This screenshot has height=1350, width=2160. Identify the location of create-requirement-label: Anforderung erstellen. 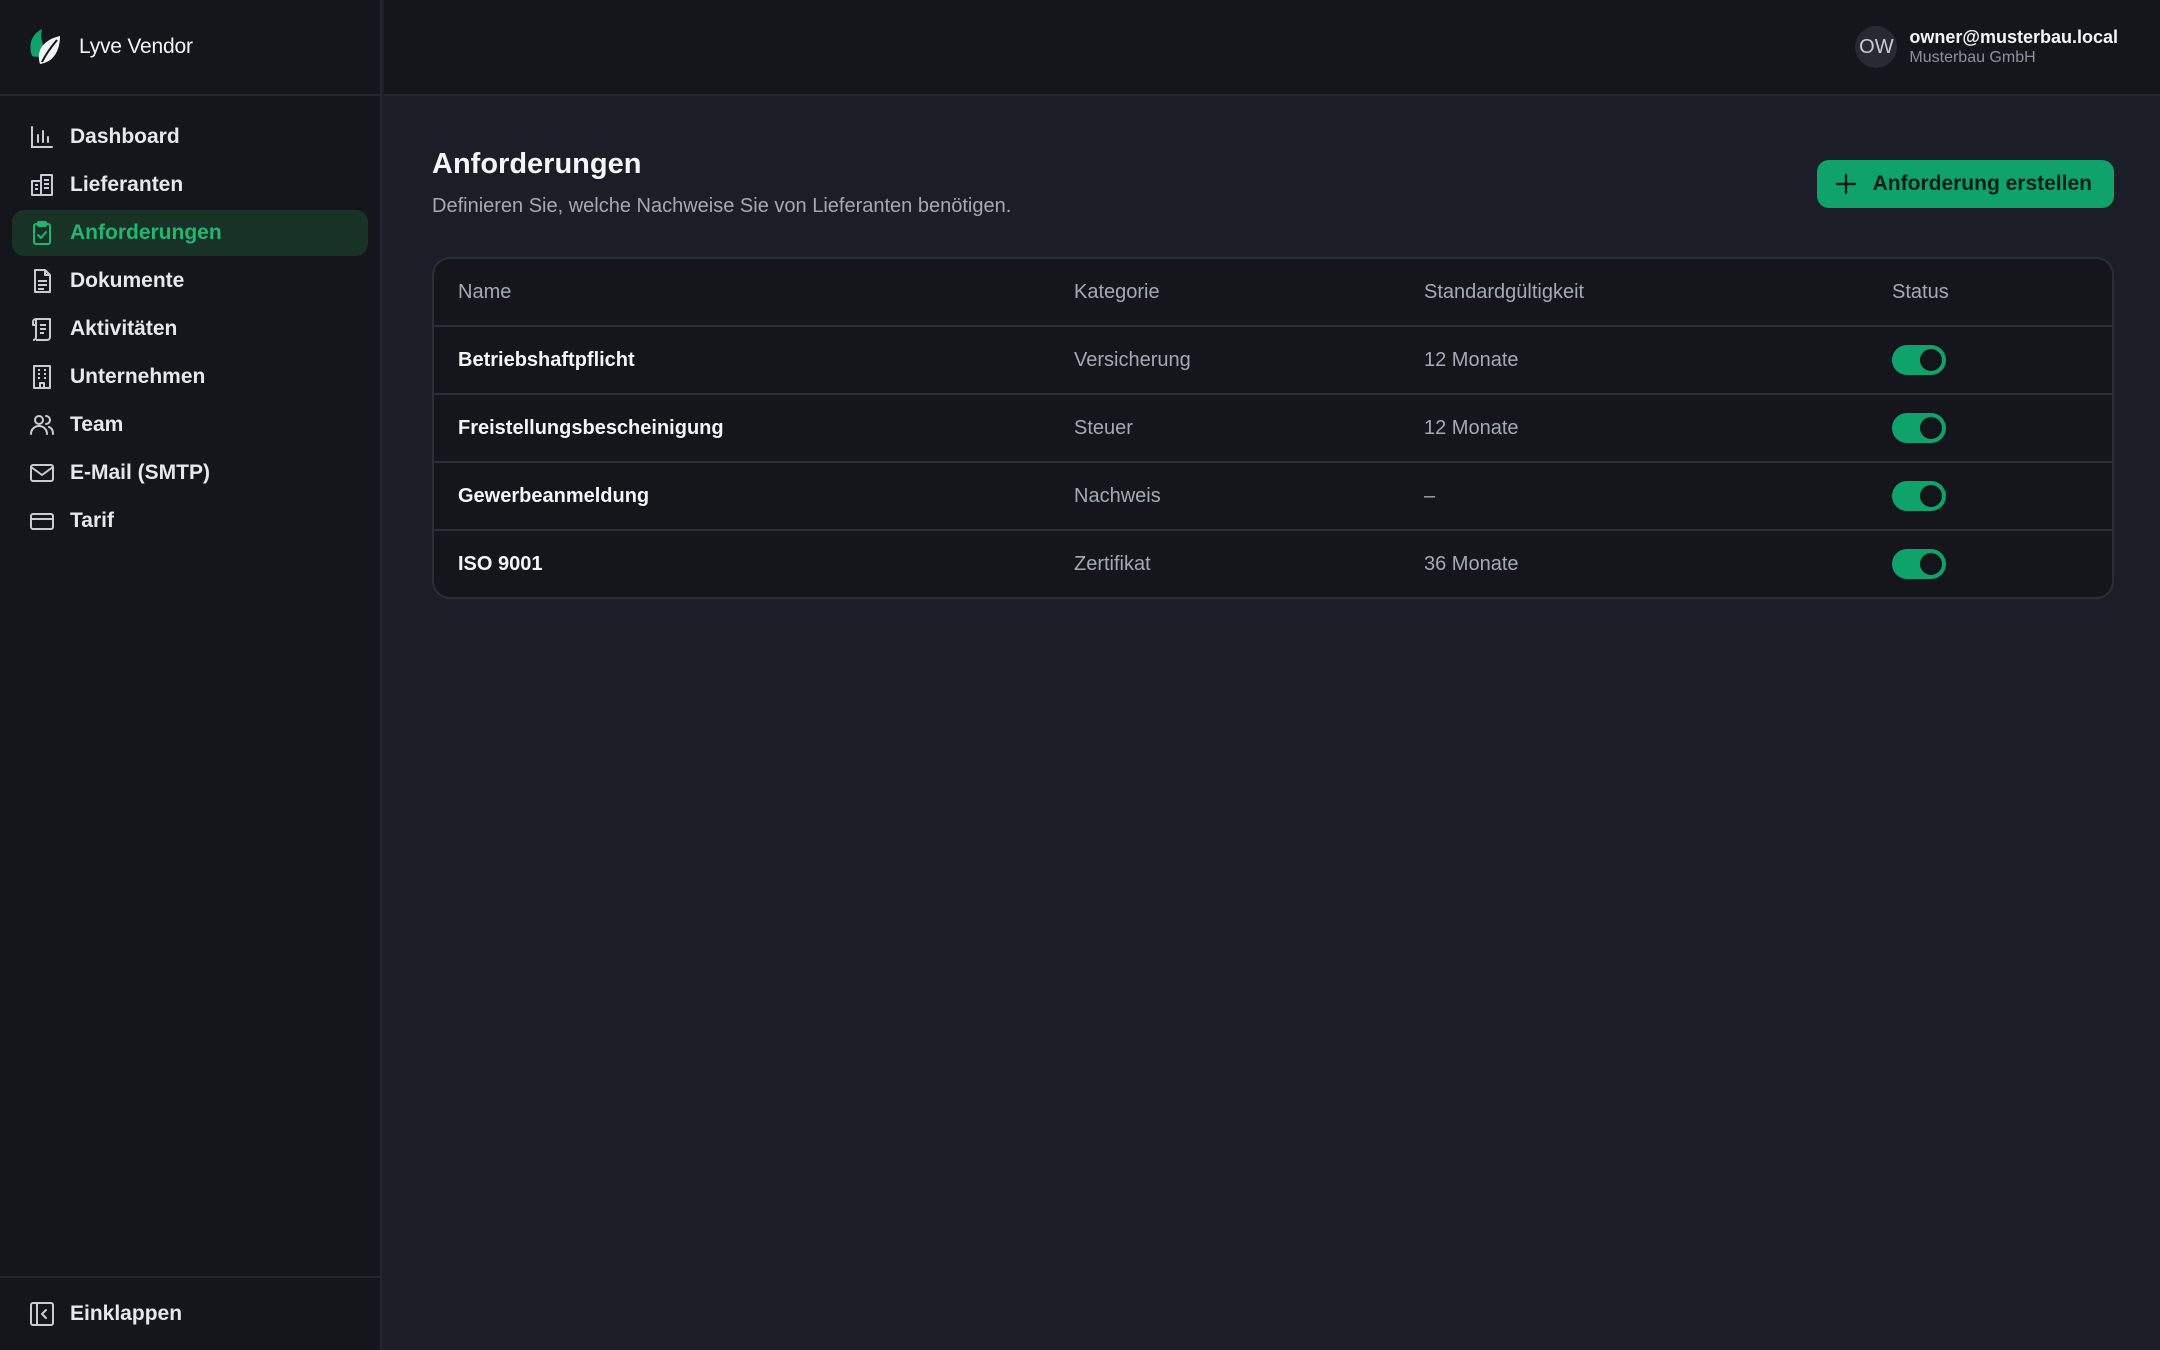
(1982, 183).